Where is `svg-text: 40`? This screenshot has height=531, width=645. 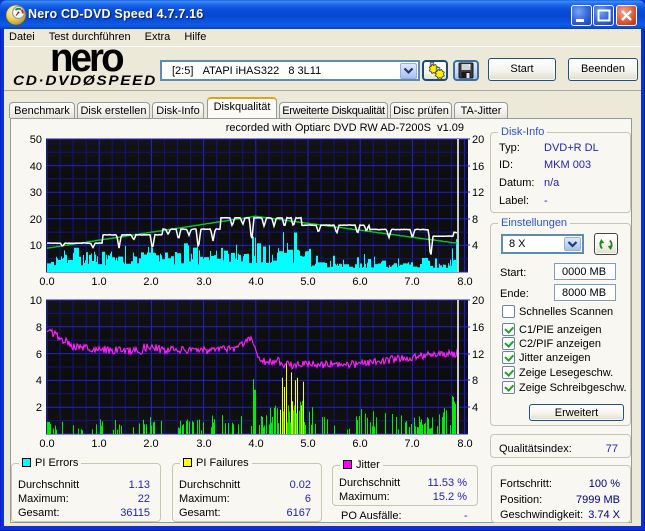 svg-text: 40 is located at coordinates (36, 167).